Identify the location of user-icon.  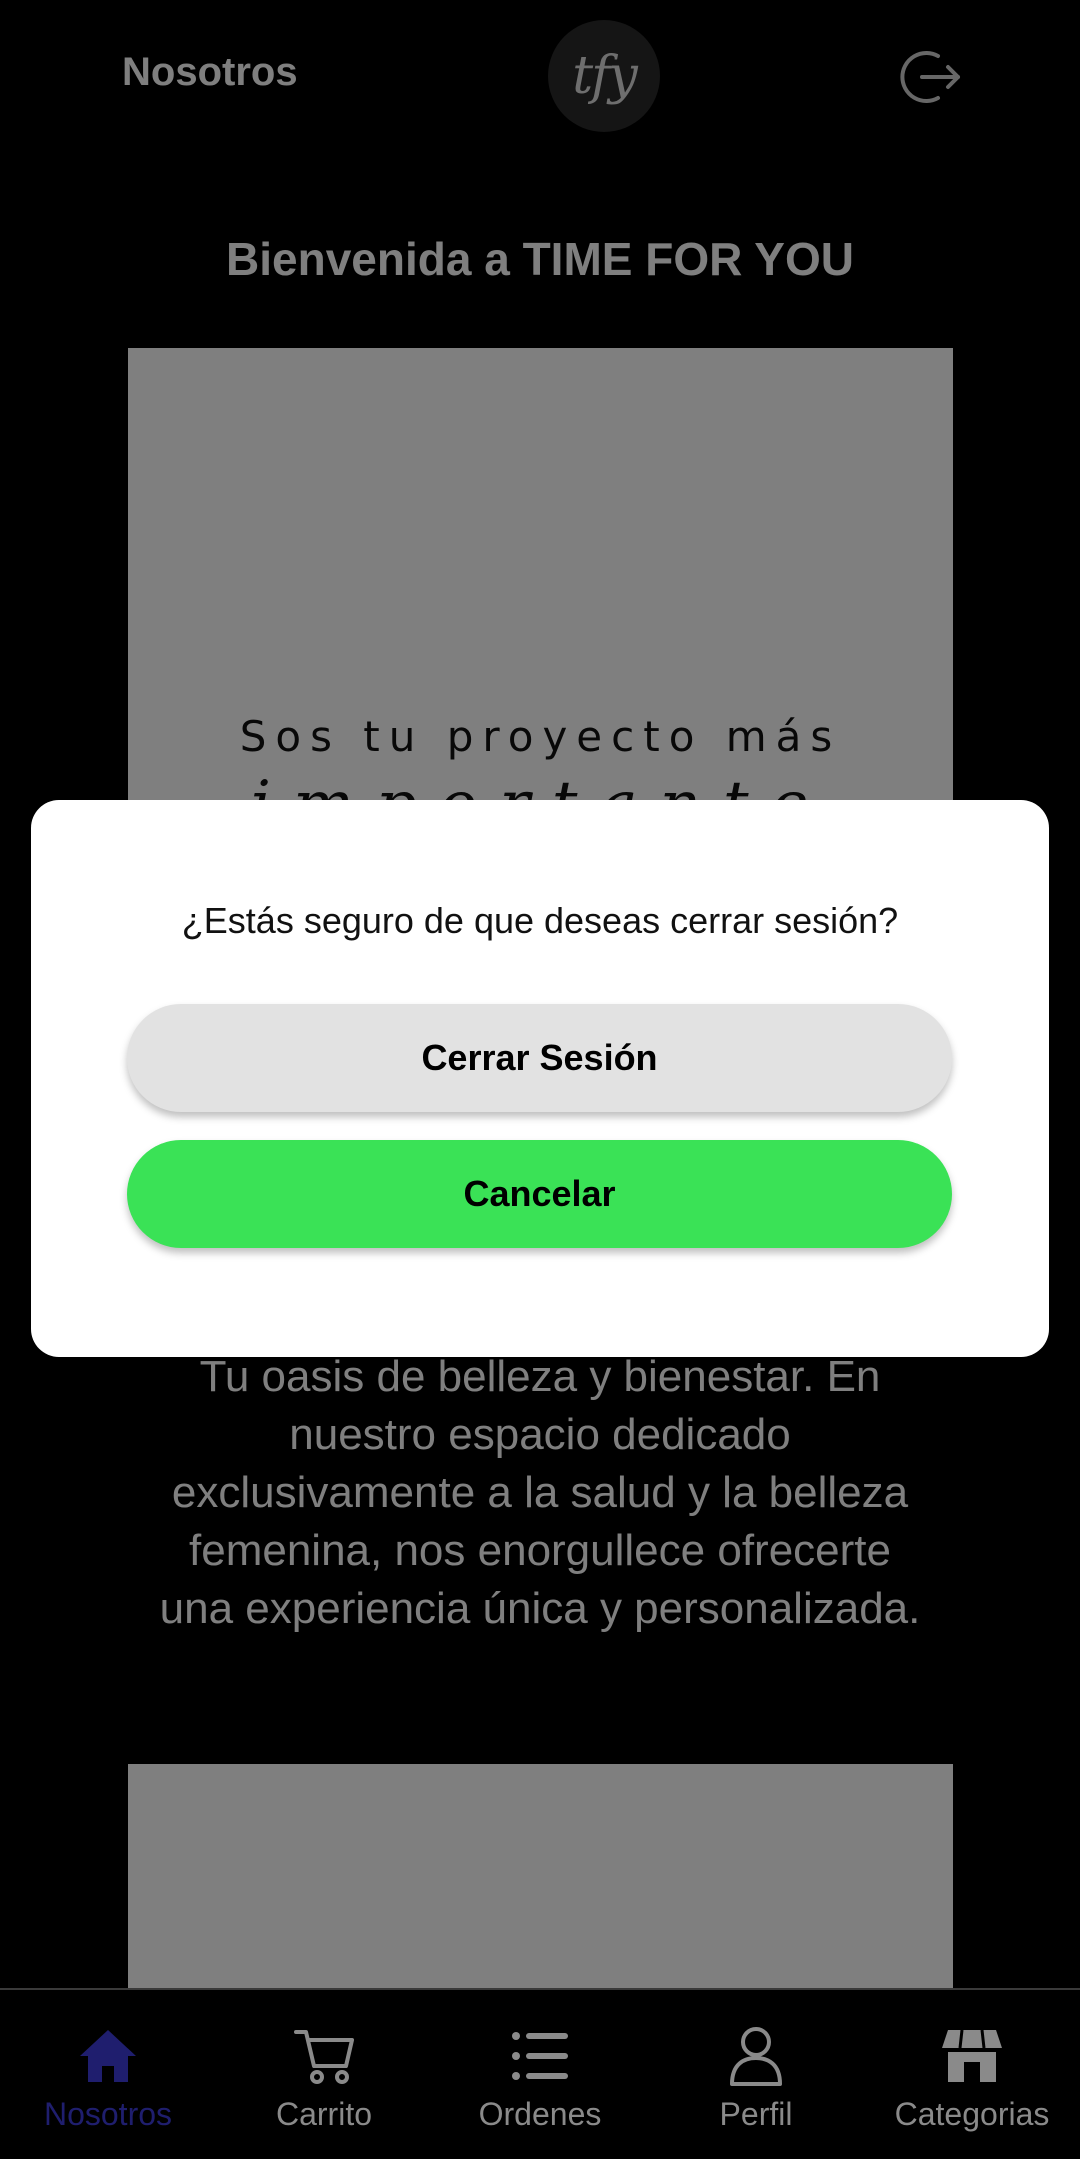
(756, 2056).